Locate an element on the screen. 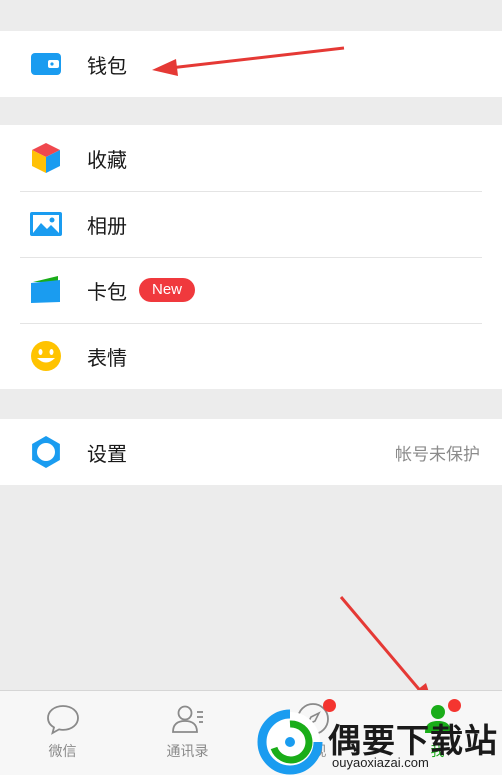 This screenshot has width=502, height=775. tab-contacts: 通讯录 is located at coordinates (187, 733).